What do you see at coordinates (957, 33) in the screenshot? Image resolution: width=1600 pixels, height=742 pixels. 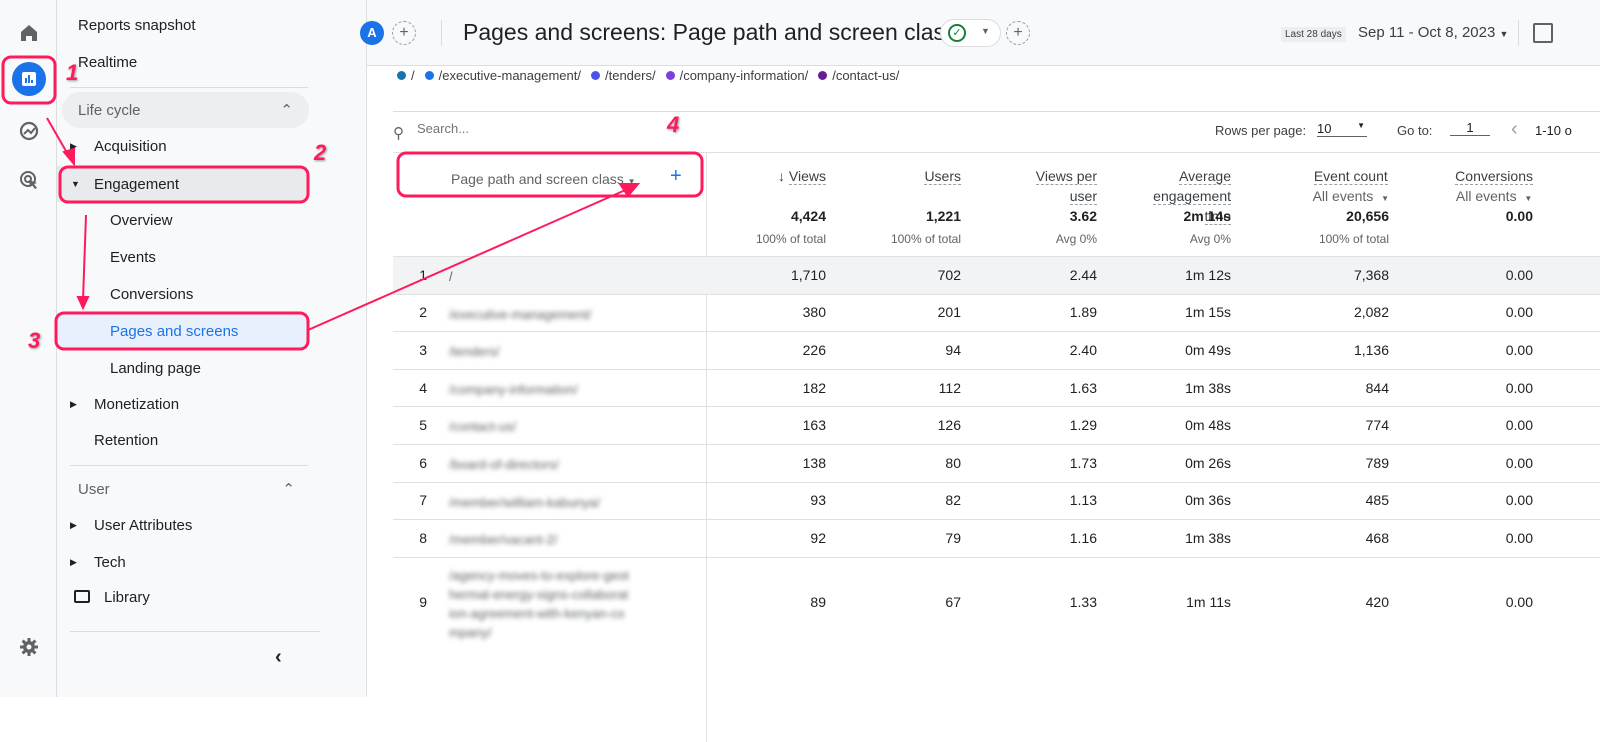 I see `check-circle-icon: ✓` at bounding box center [957, 33].